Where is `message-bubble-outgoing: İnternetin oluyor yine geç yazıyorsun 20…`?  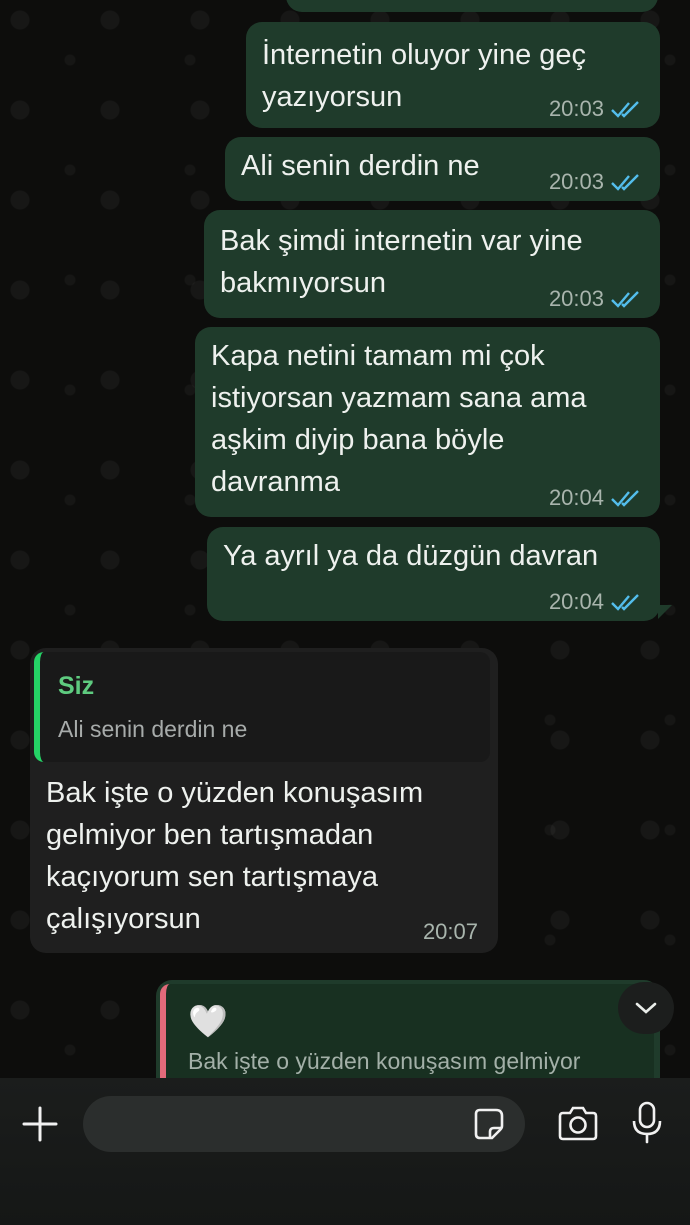 message-bubble-outgoing: İnternetin oluyor yine geç yazıyorsun 20… is located at coordinates (453, 75).